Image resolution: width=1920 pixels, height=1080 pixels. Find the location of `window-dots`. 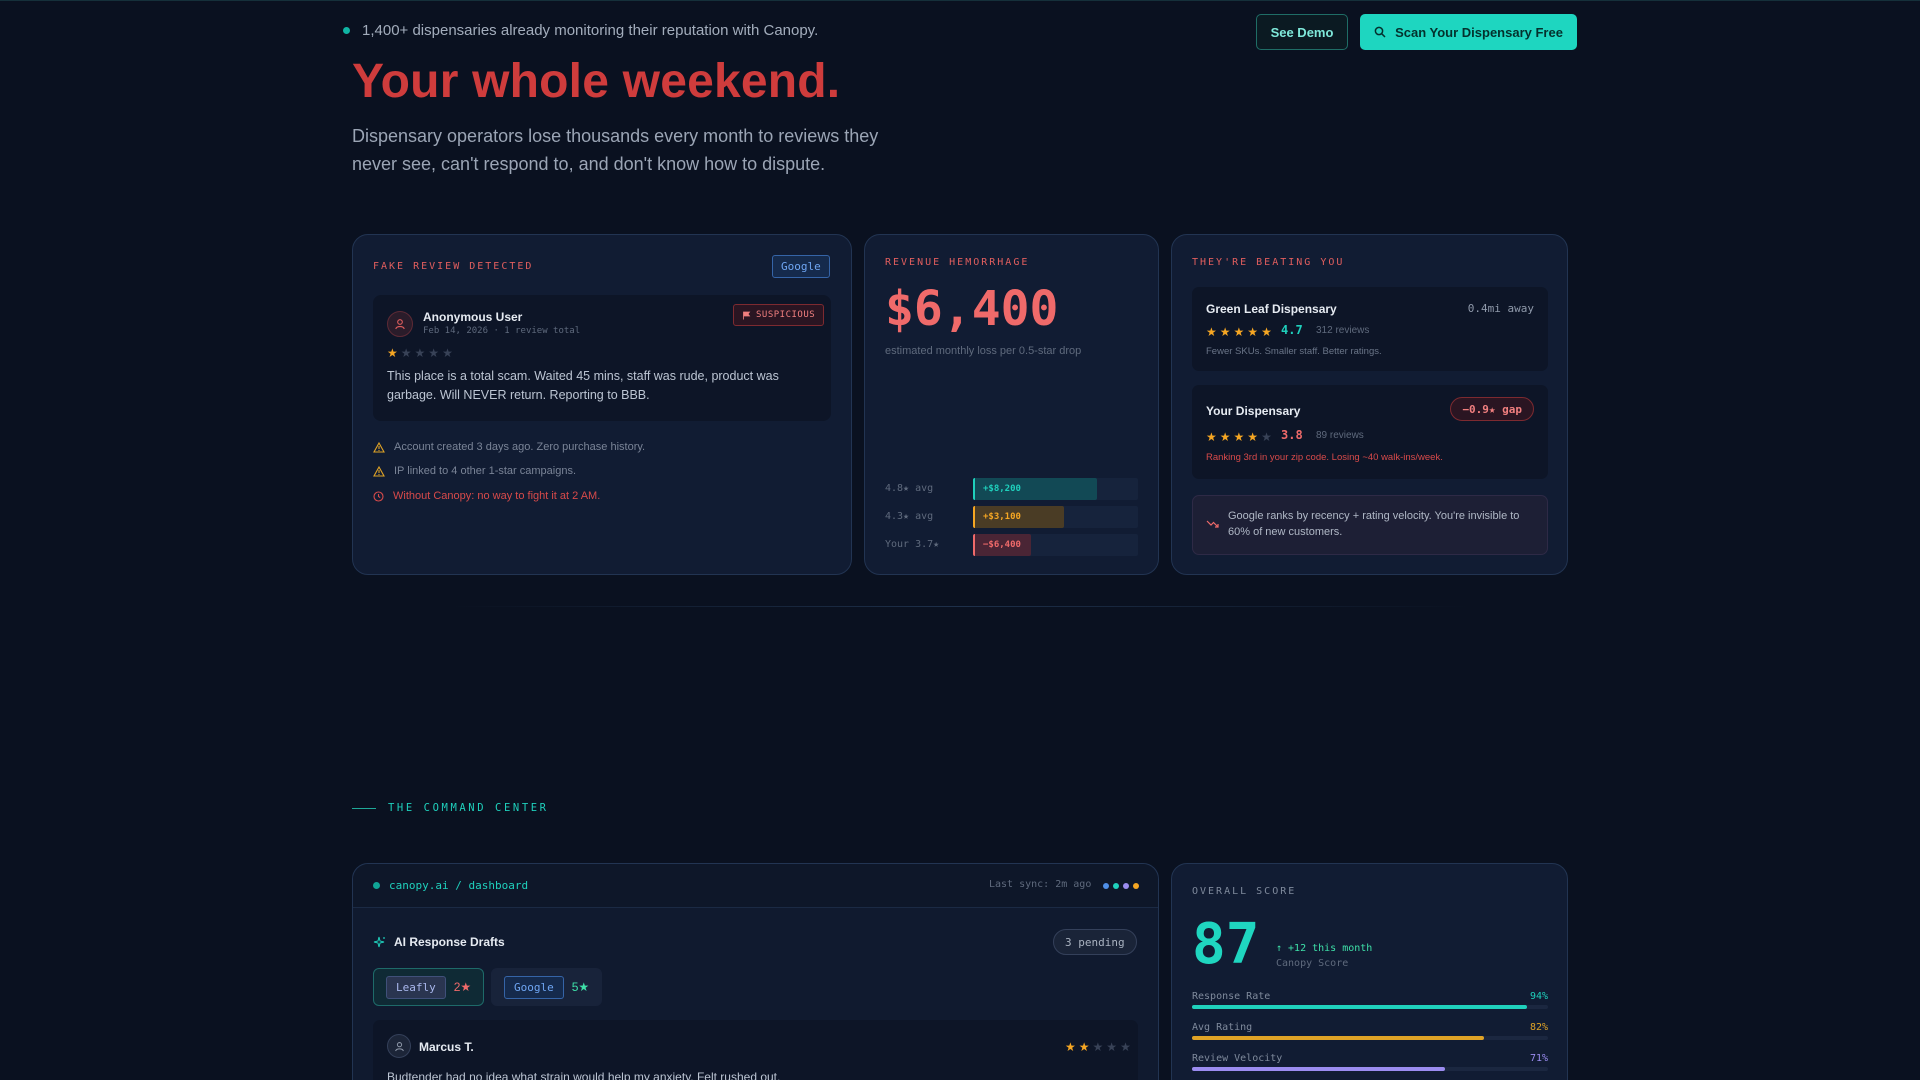

window-dots is located at coordinates (1123, 886).